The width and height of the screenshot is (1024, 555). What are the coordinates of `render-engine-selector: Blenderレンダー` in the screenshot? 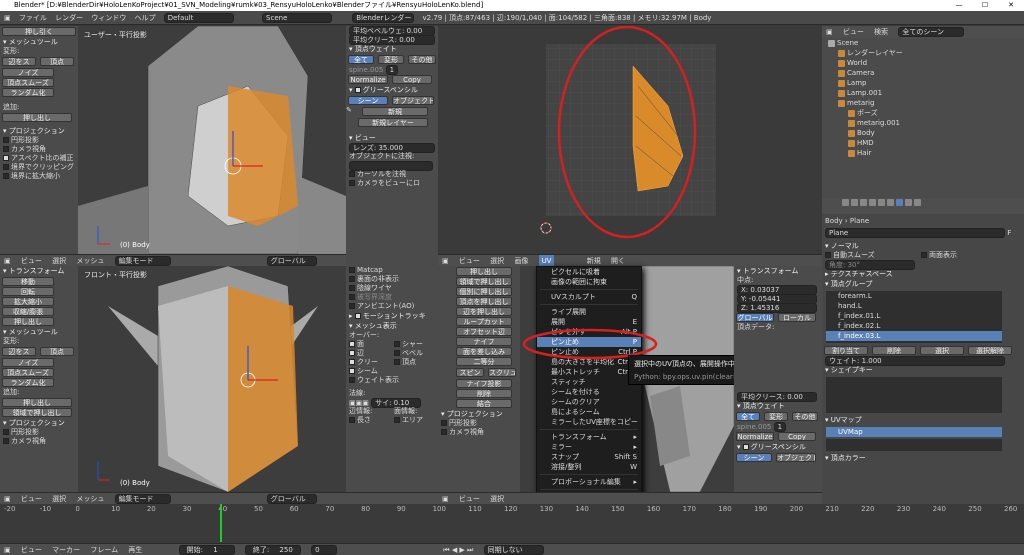 It's located at (383, 18).